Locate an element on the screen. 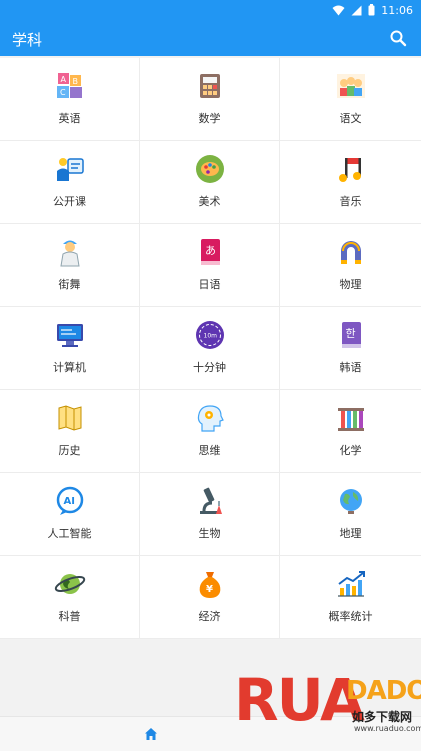  svg-text: AI is located at coordinates (68, 501).